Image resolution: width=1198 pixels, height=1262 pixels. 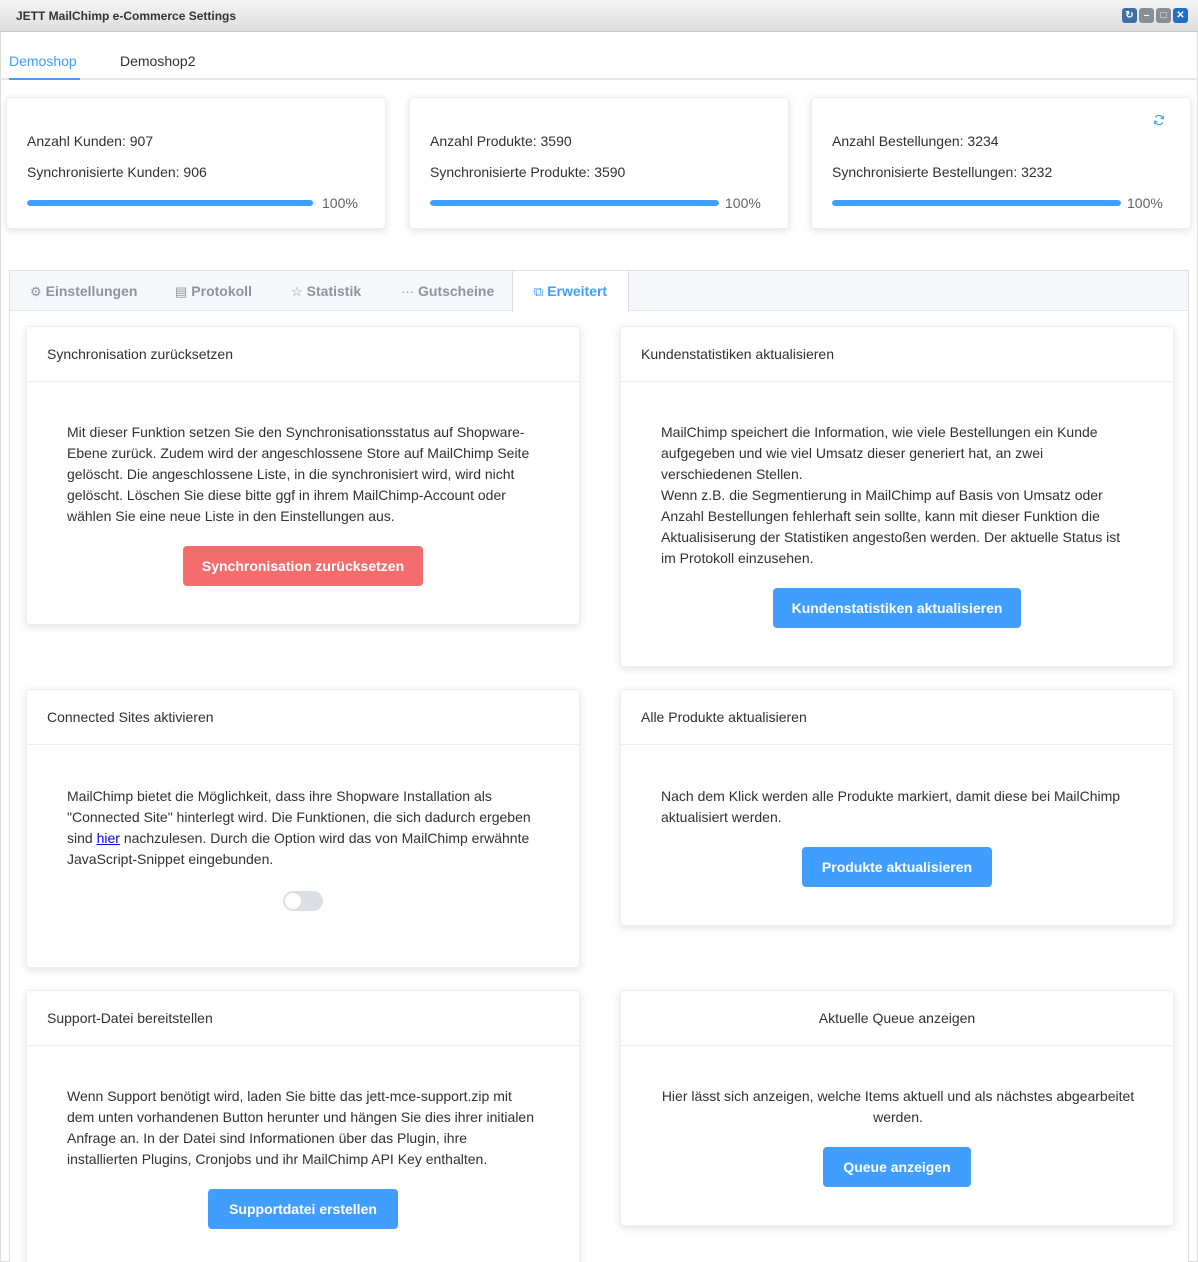 I want to click on products-synced: Synchronisierte Produkte: 3590, so click(x=528, y=172).